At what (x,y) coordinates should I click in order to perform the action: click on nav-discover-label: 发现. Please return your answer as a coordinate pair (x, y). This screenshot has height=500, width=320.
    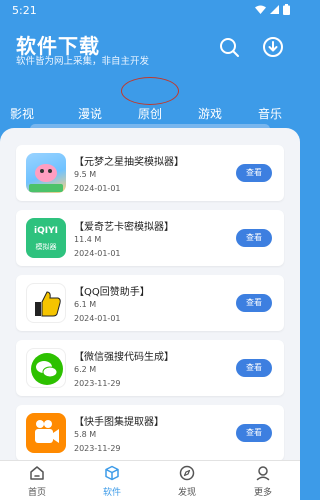
    Looking at the image, I should click on (186, 493).